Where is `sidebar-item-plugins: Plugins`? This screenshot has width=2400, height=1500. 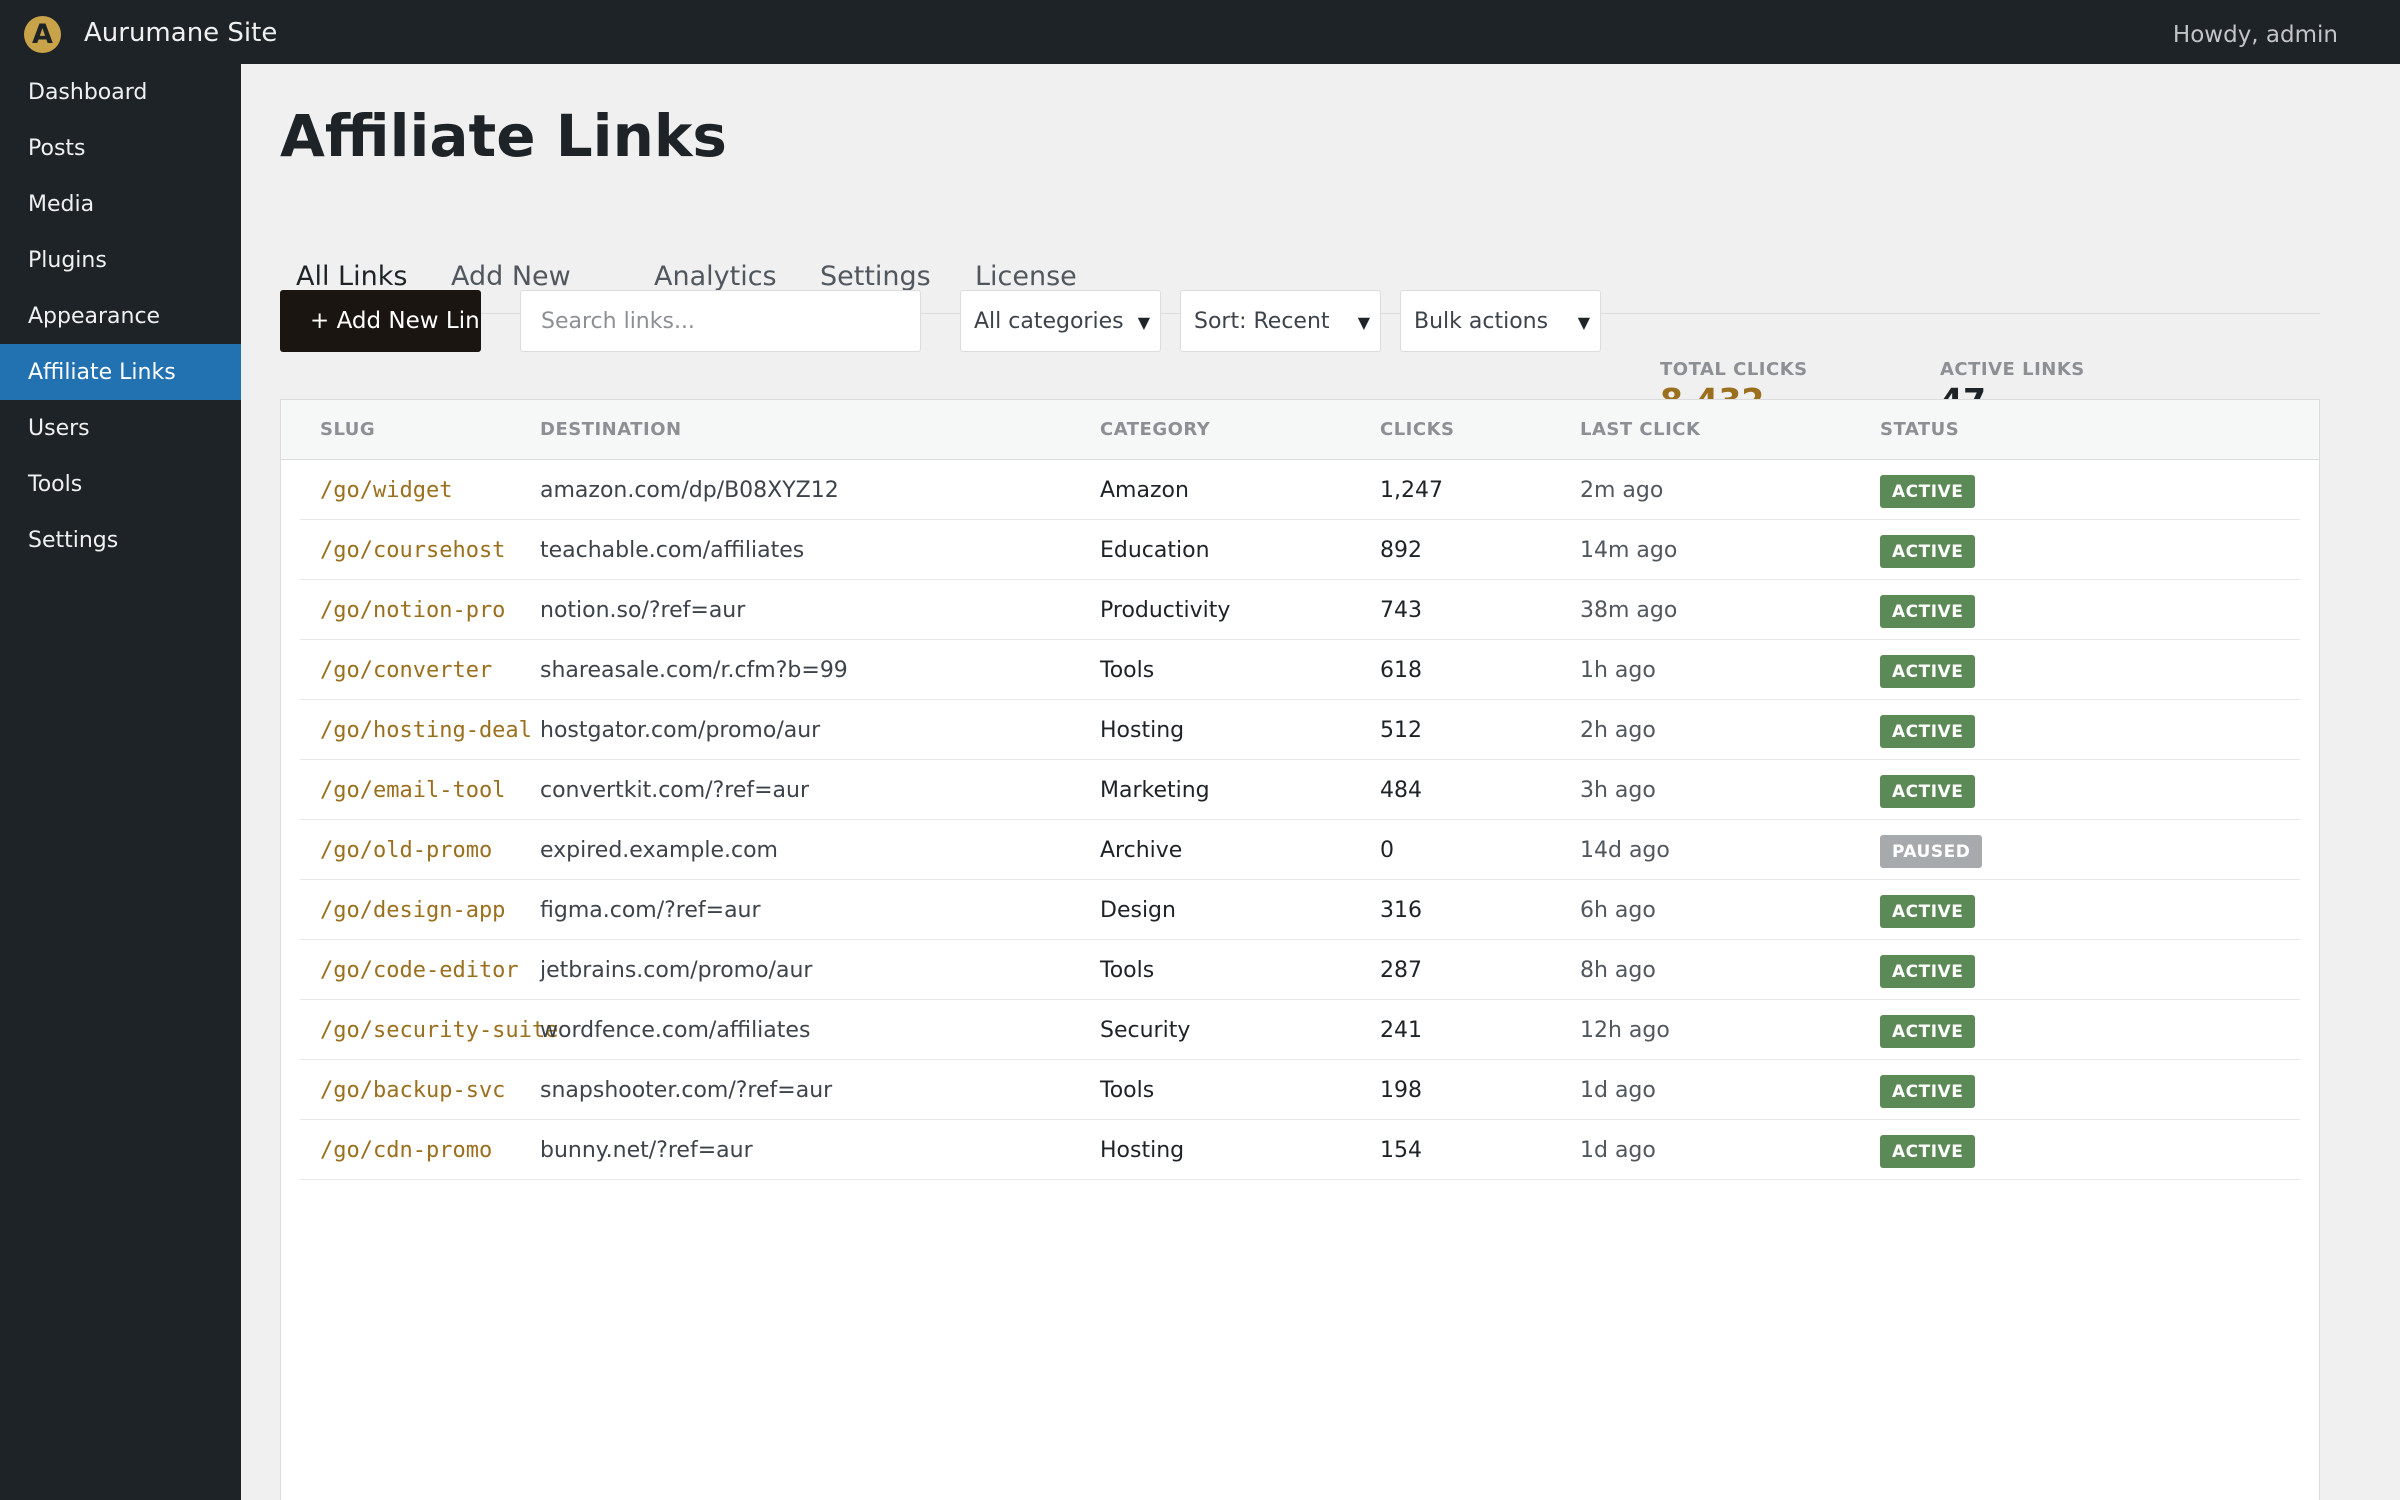
sidebar-item-plugins: Plugins is located at coordinates (120, 260).